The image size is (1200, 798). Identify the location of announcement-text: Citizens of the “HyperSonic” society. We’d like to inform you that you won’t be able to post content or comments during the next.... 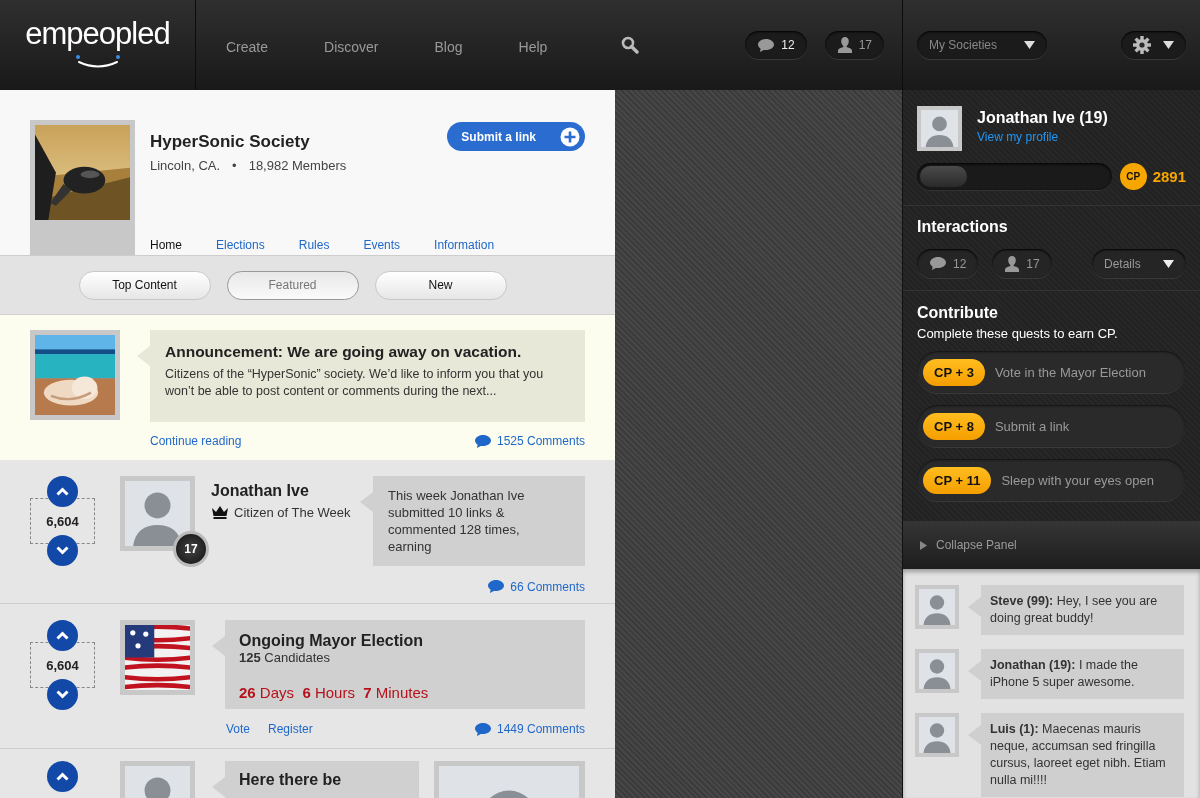
(355, 383).